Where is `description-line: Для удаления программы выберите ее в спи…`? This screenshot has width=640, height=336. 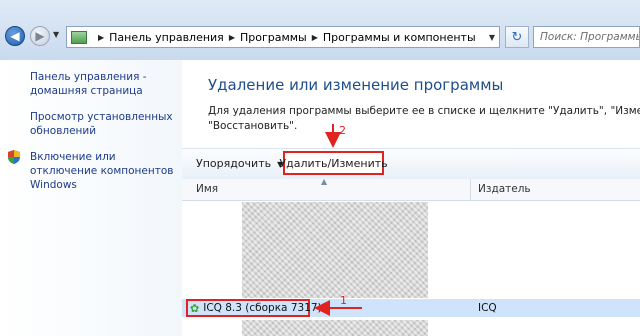
description-line: Для удаления программы выберите ее в спи… is located at coordinates (424, 111).